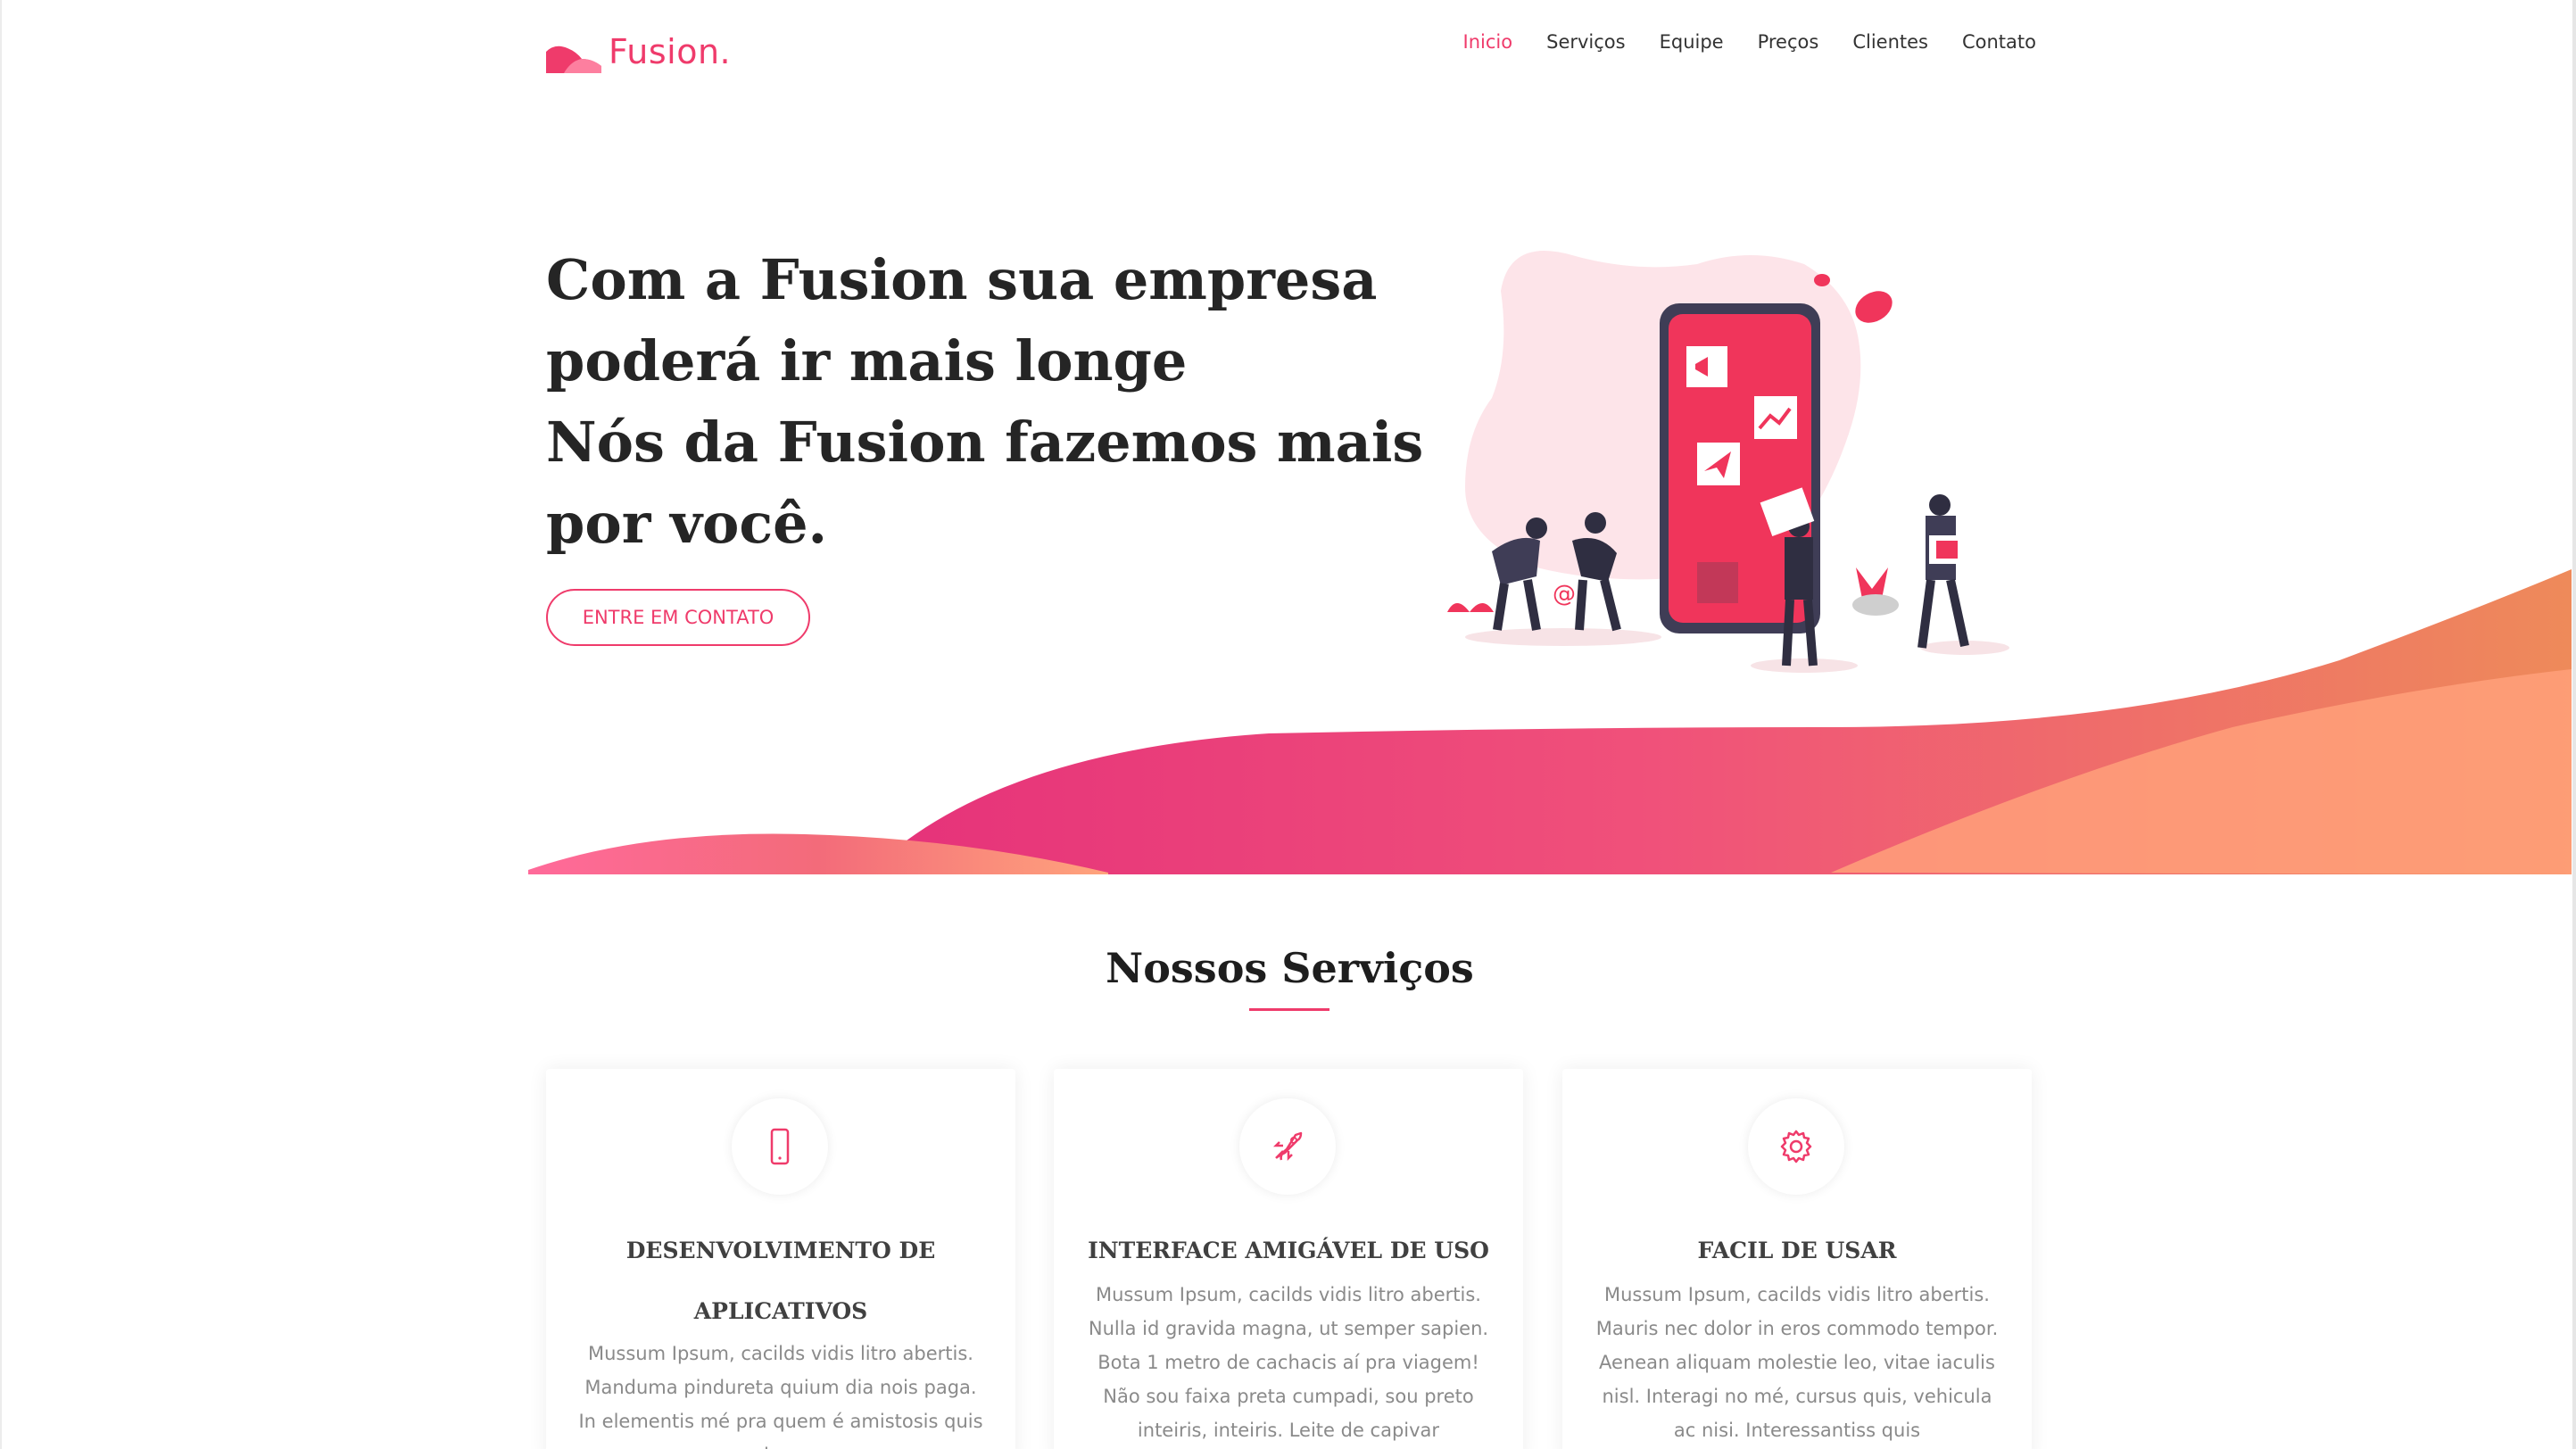 This screenshot has width=2576, height=1449. Describe the element at coordinates (1488, 42) in the screenshot. I see `nav-item-inicio: Inicio` at that location.